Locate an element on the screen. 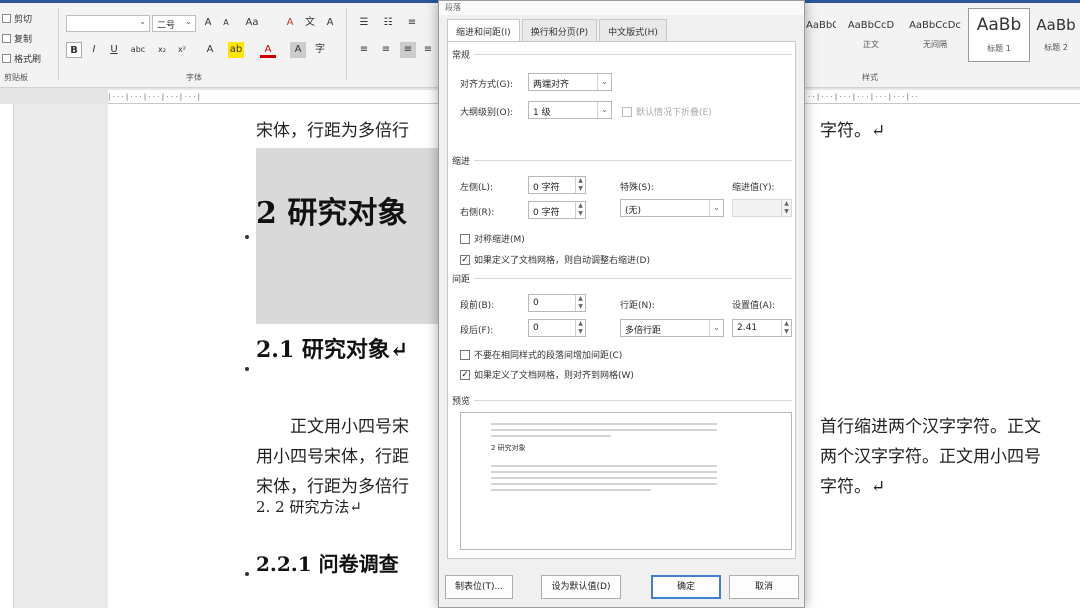  indent-left-spinner: 0 字符 ▲ ▼ is located at coordinates (557, 185).